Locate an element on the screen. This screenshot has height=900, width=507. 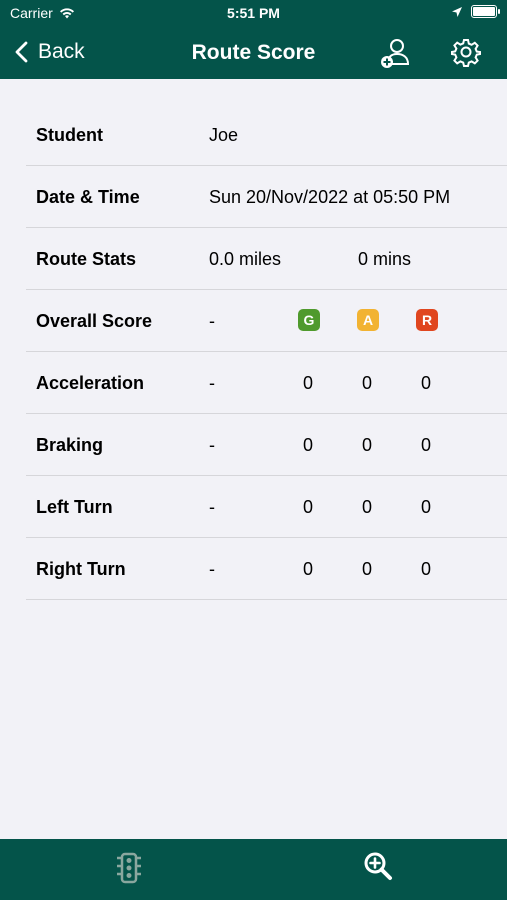
page-title: Route Score is located at coordinates (253, 52).